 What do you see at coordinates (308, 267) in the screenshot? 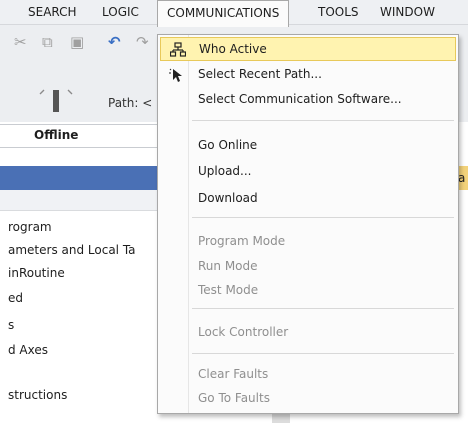
I see `menu-item-run-mode: Run Mode` at bounding box center [308, 267].